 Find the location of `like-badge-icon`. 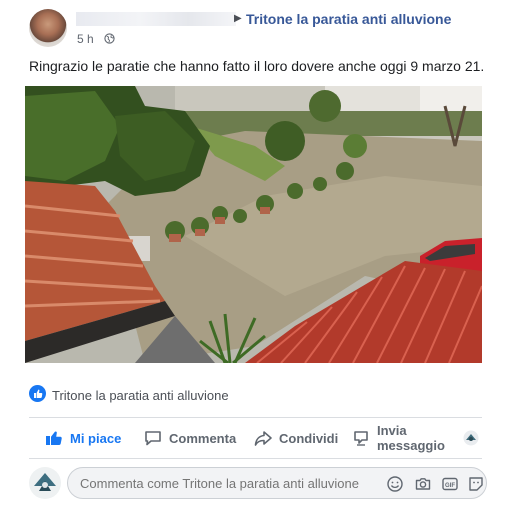

like-badge-icon is located at coordinates (37, 393).